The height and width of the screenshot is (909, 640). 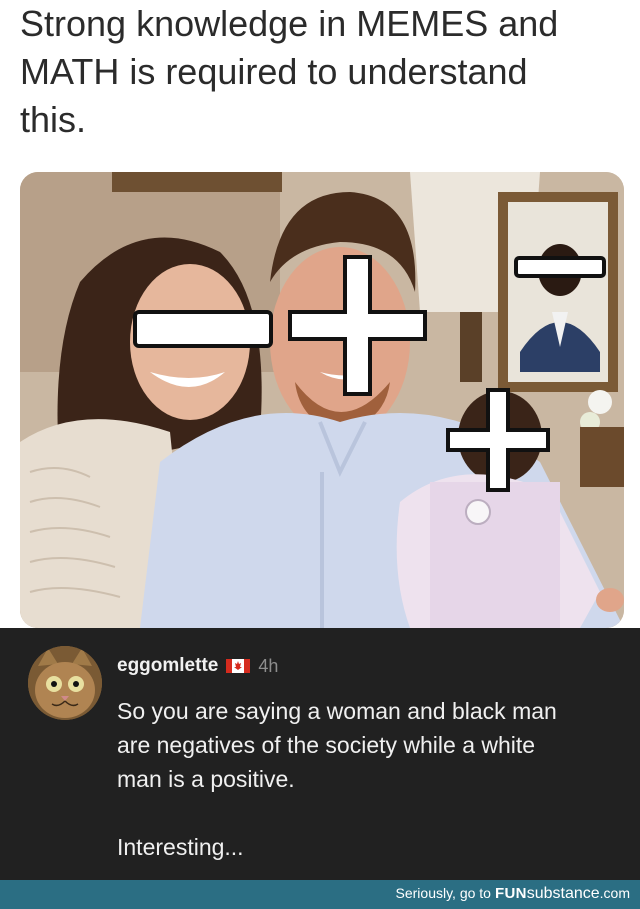 What do you see at coordinates (268, 665) in the screenshot?
I see `comment-timestamp: 4h` at bounding box center [268, 665].